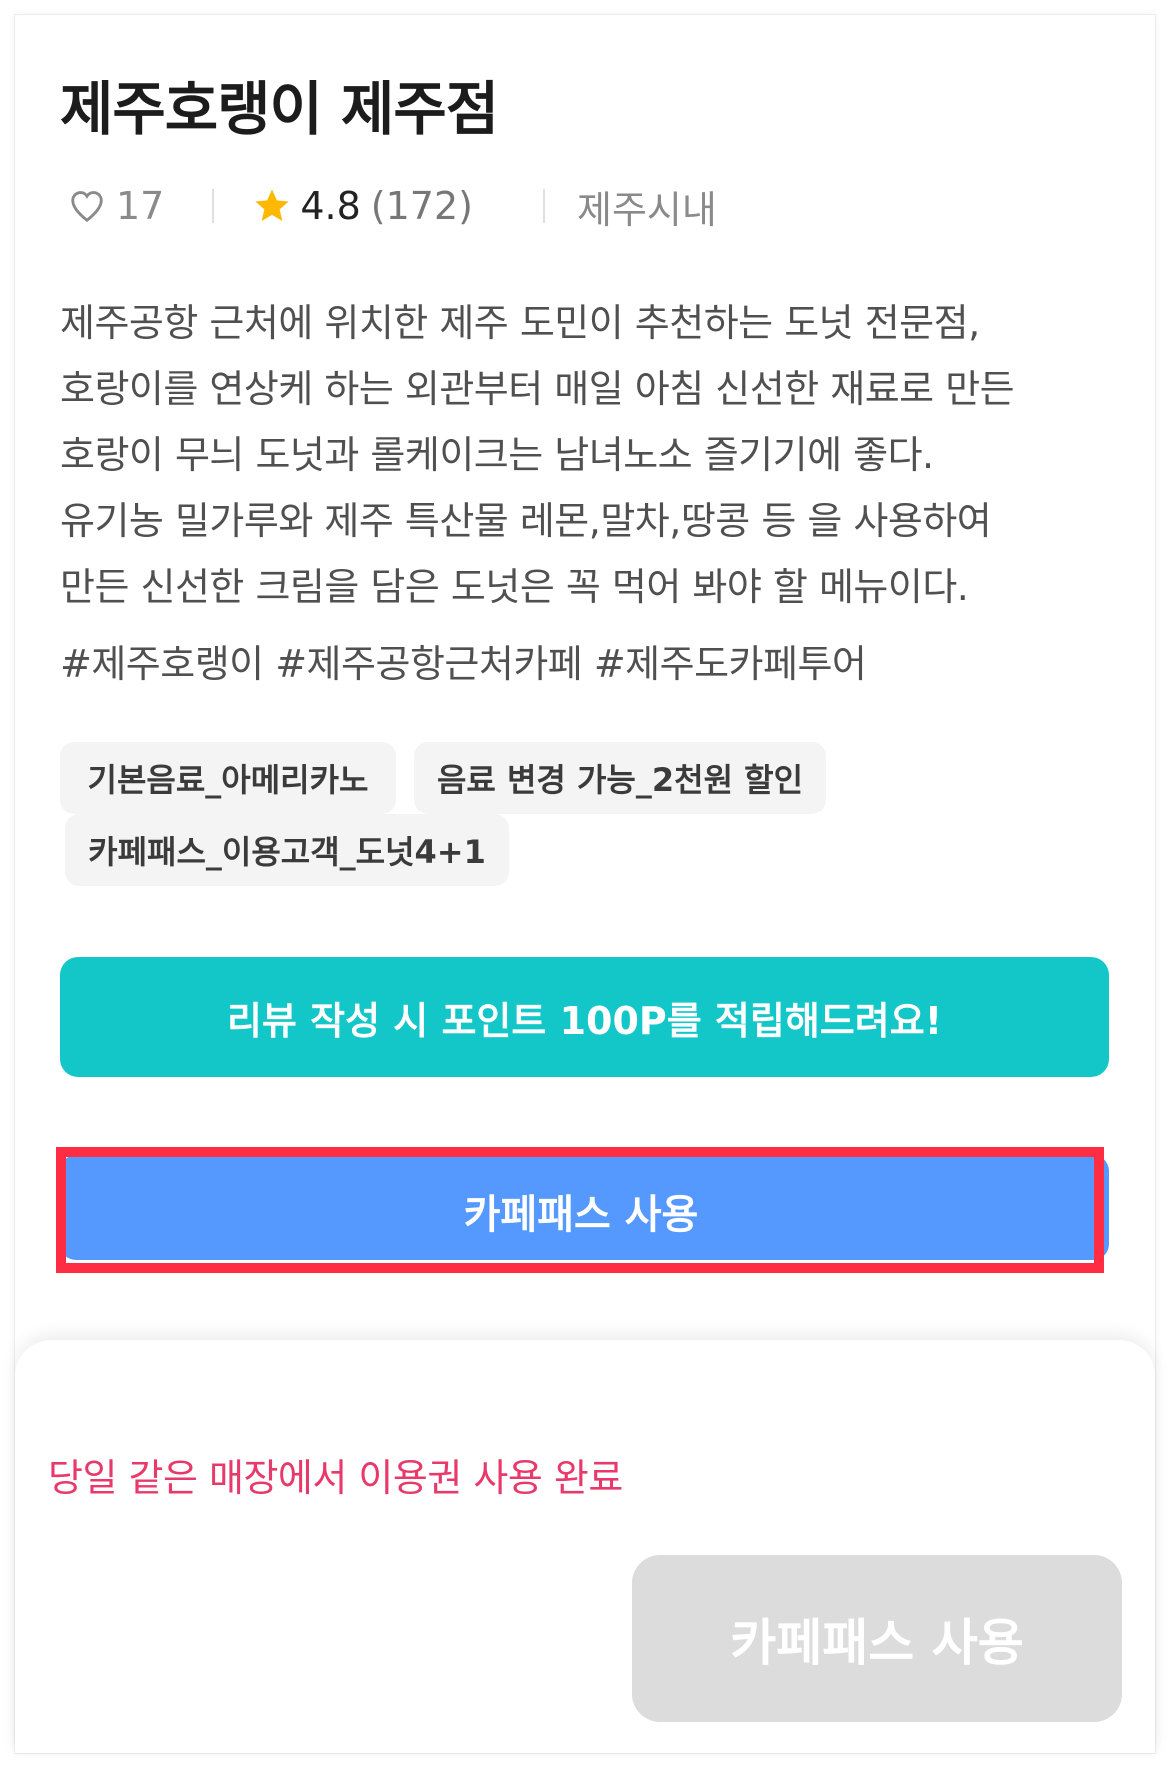 Image resolution: width=1170 pixels, height=1768 pixels. Describe the element at coordinates (526, 521) in the screenshot. I see `description-line: 유기농 밀가루와 제주 특산물 레몬,말차,땅콩 등 을 사용하여` at that location.